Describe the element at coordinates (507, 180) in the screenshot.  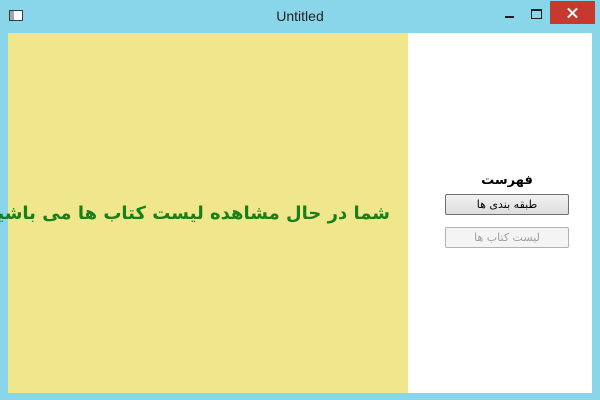
I see `menu-heading: فهرست` at that location.